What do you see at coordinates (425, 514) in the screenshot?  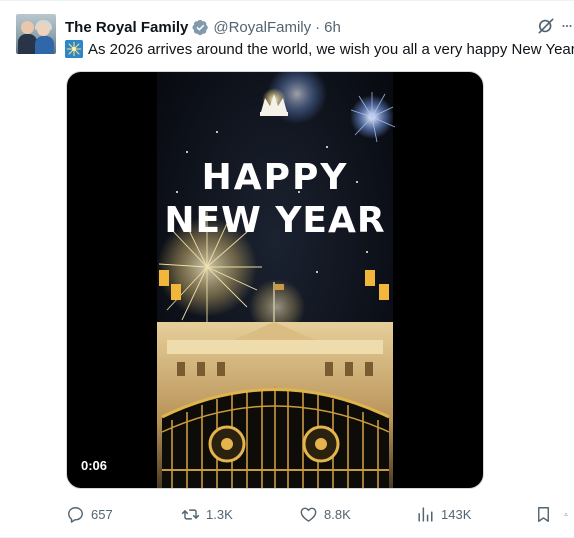 I see `views-icon` at bounding box center [425, 514].